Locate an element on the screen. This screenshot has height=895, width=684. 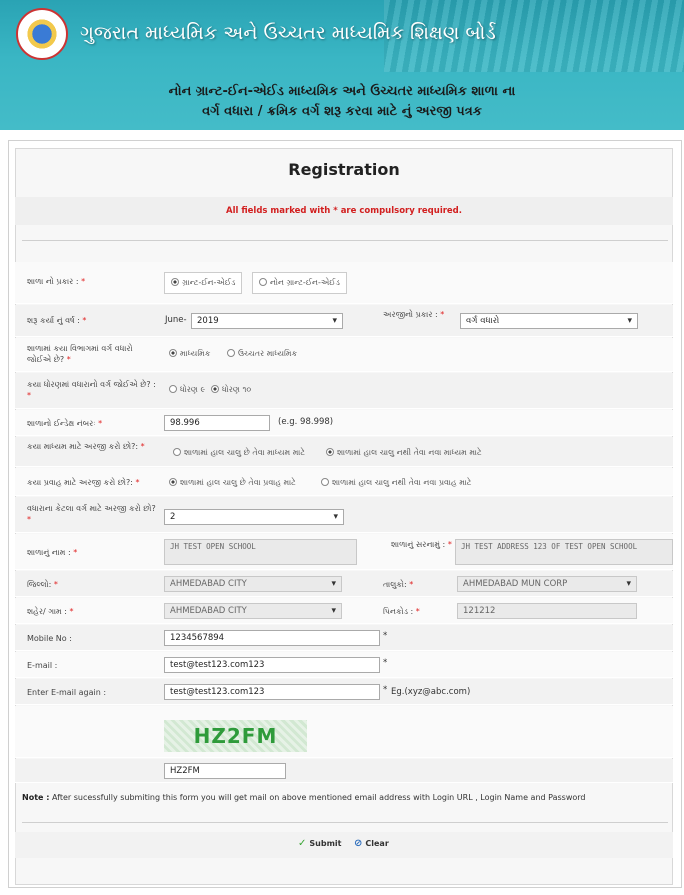
email-hint: Eg.(xyz@abc.com) is located at coordinates (431, 692).